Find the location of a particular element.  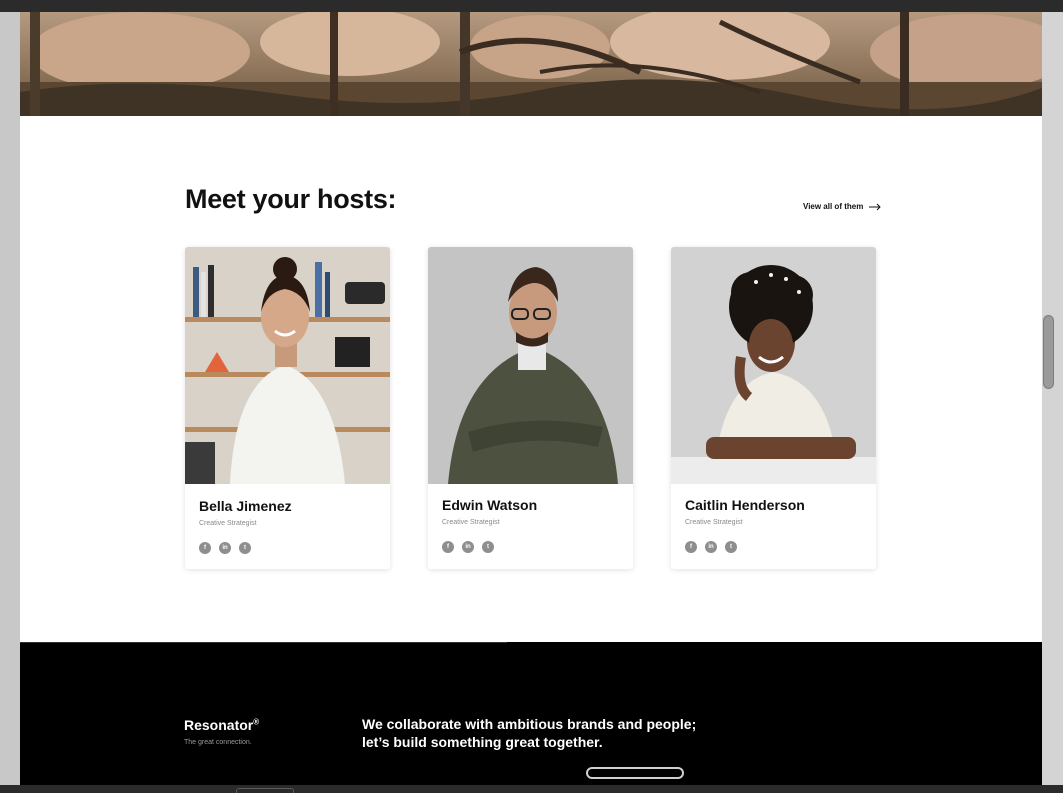

footer-divider is located at coordinates (263, 642).